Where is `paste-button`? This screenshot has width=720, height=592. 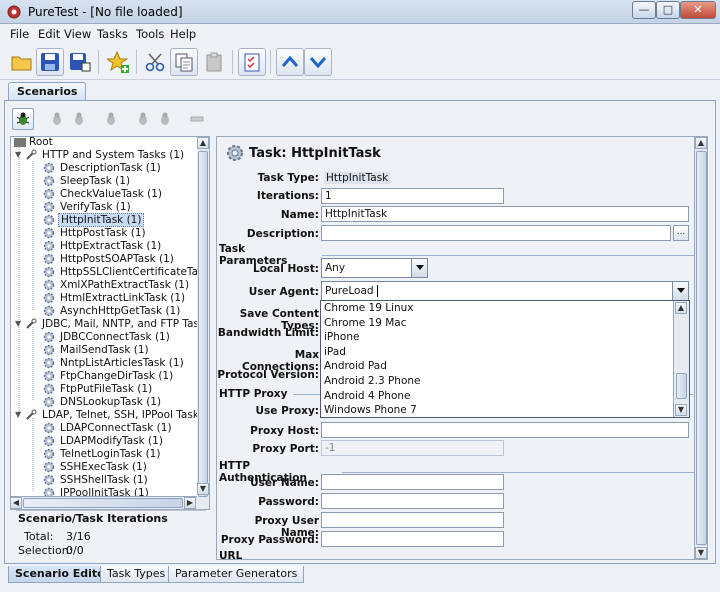
paste-button is located at coordinates (214, 62).